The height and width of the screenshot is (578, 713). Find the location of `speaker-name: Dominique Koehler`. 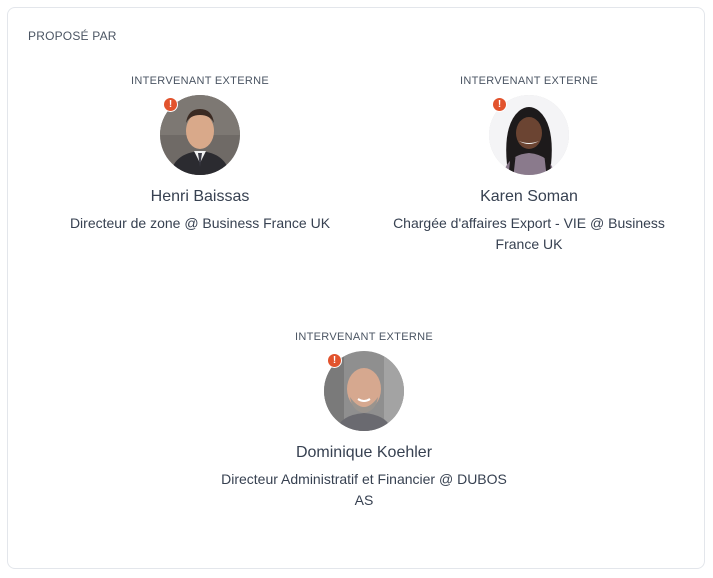

speaker-name: Dominique Koehler is located at coordinates (364, 453).